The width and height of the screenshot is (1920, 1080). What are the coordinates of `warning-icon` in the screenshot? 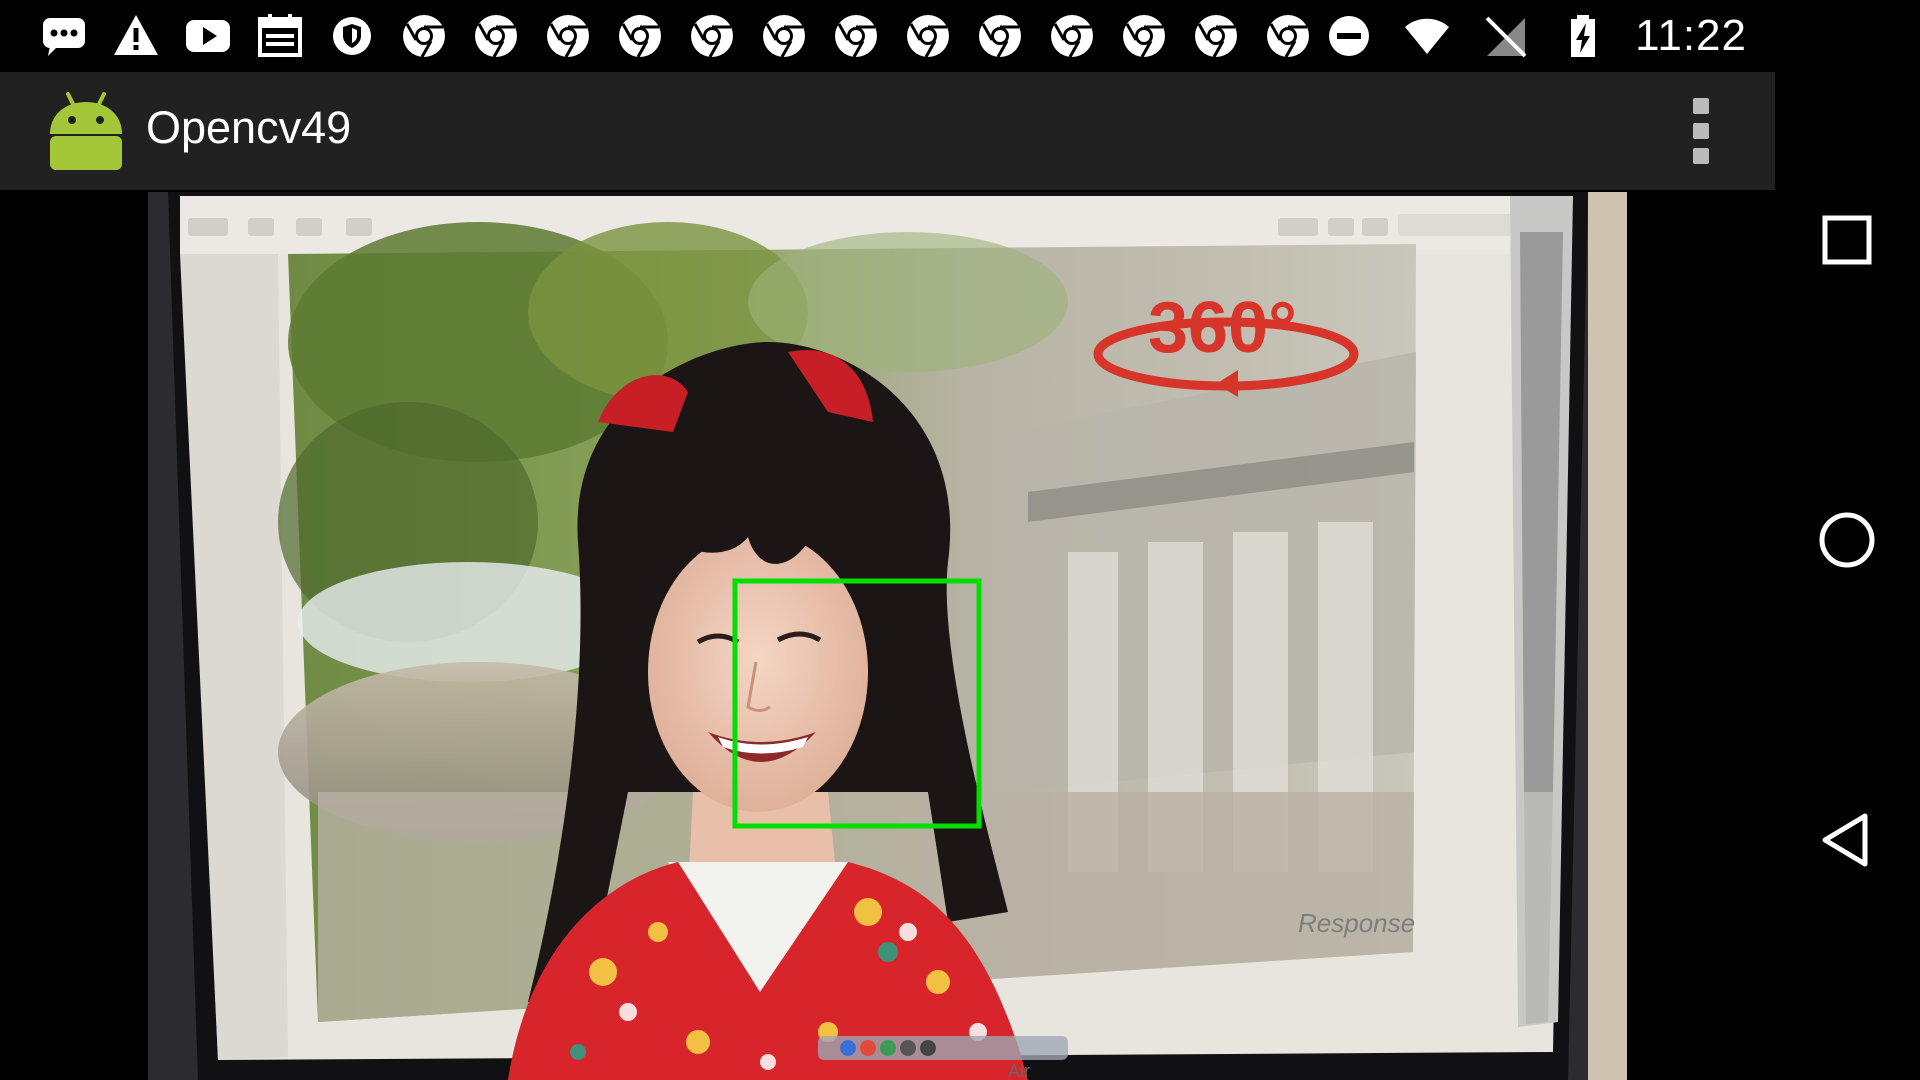 It's located at (136, 36).